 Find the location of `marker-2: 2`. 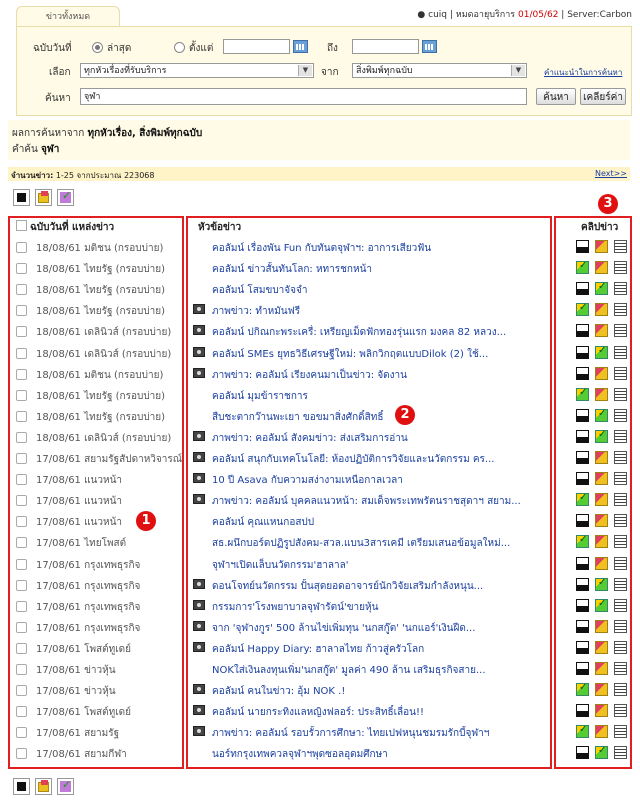

marker-2: 2 is located at coordinates (405, 415).